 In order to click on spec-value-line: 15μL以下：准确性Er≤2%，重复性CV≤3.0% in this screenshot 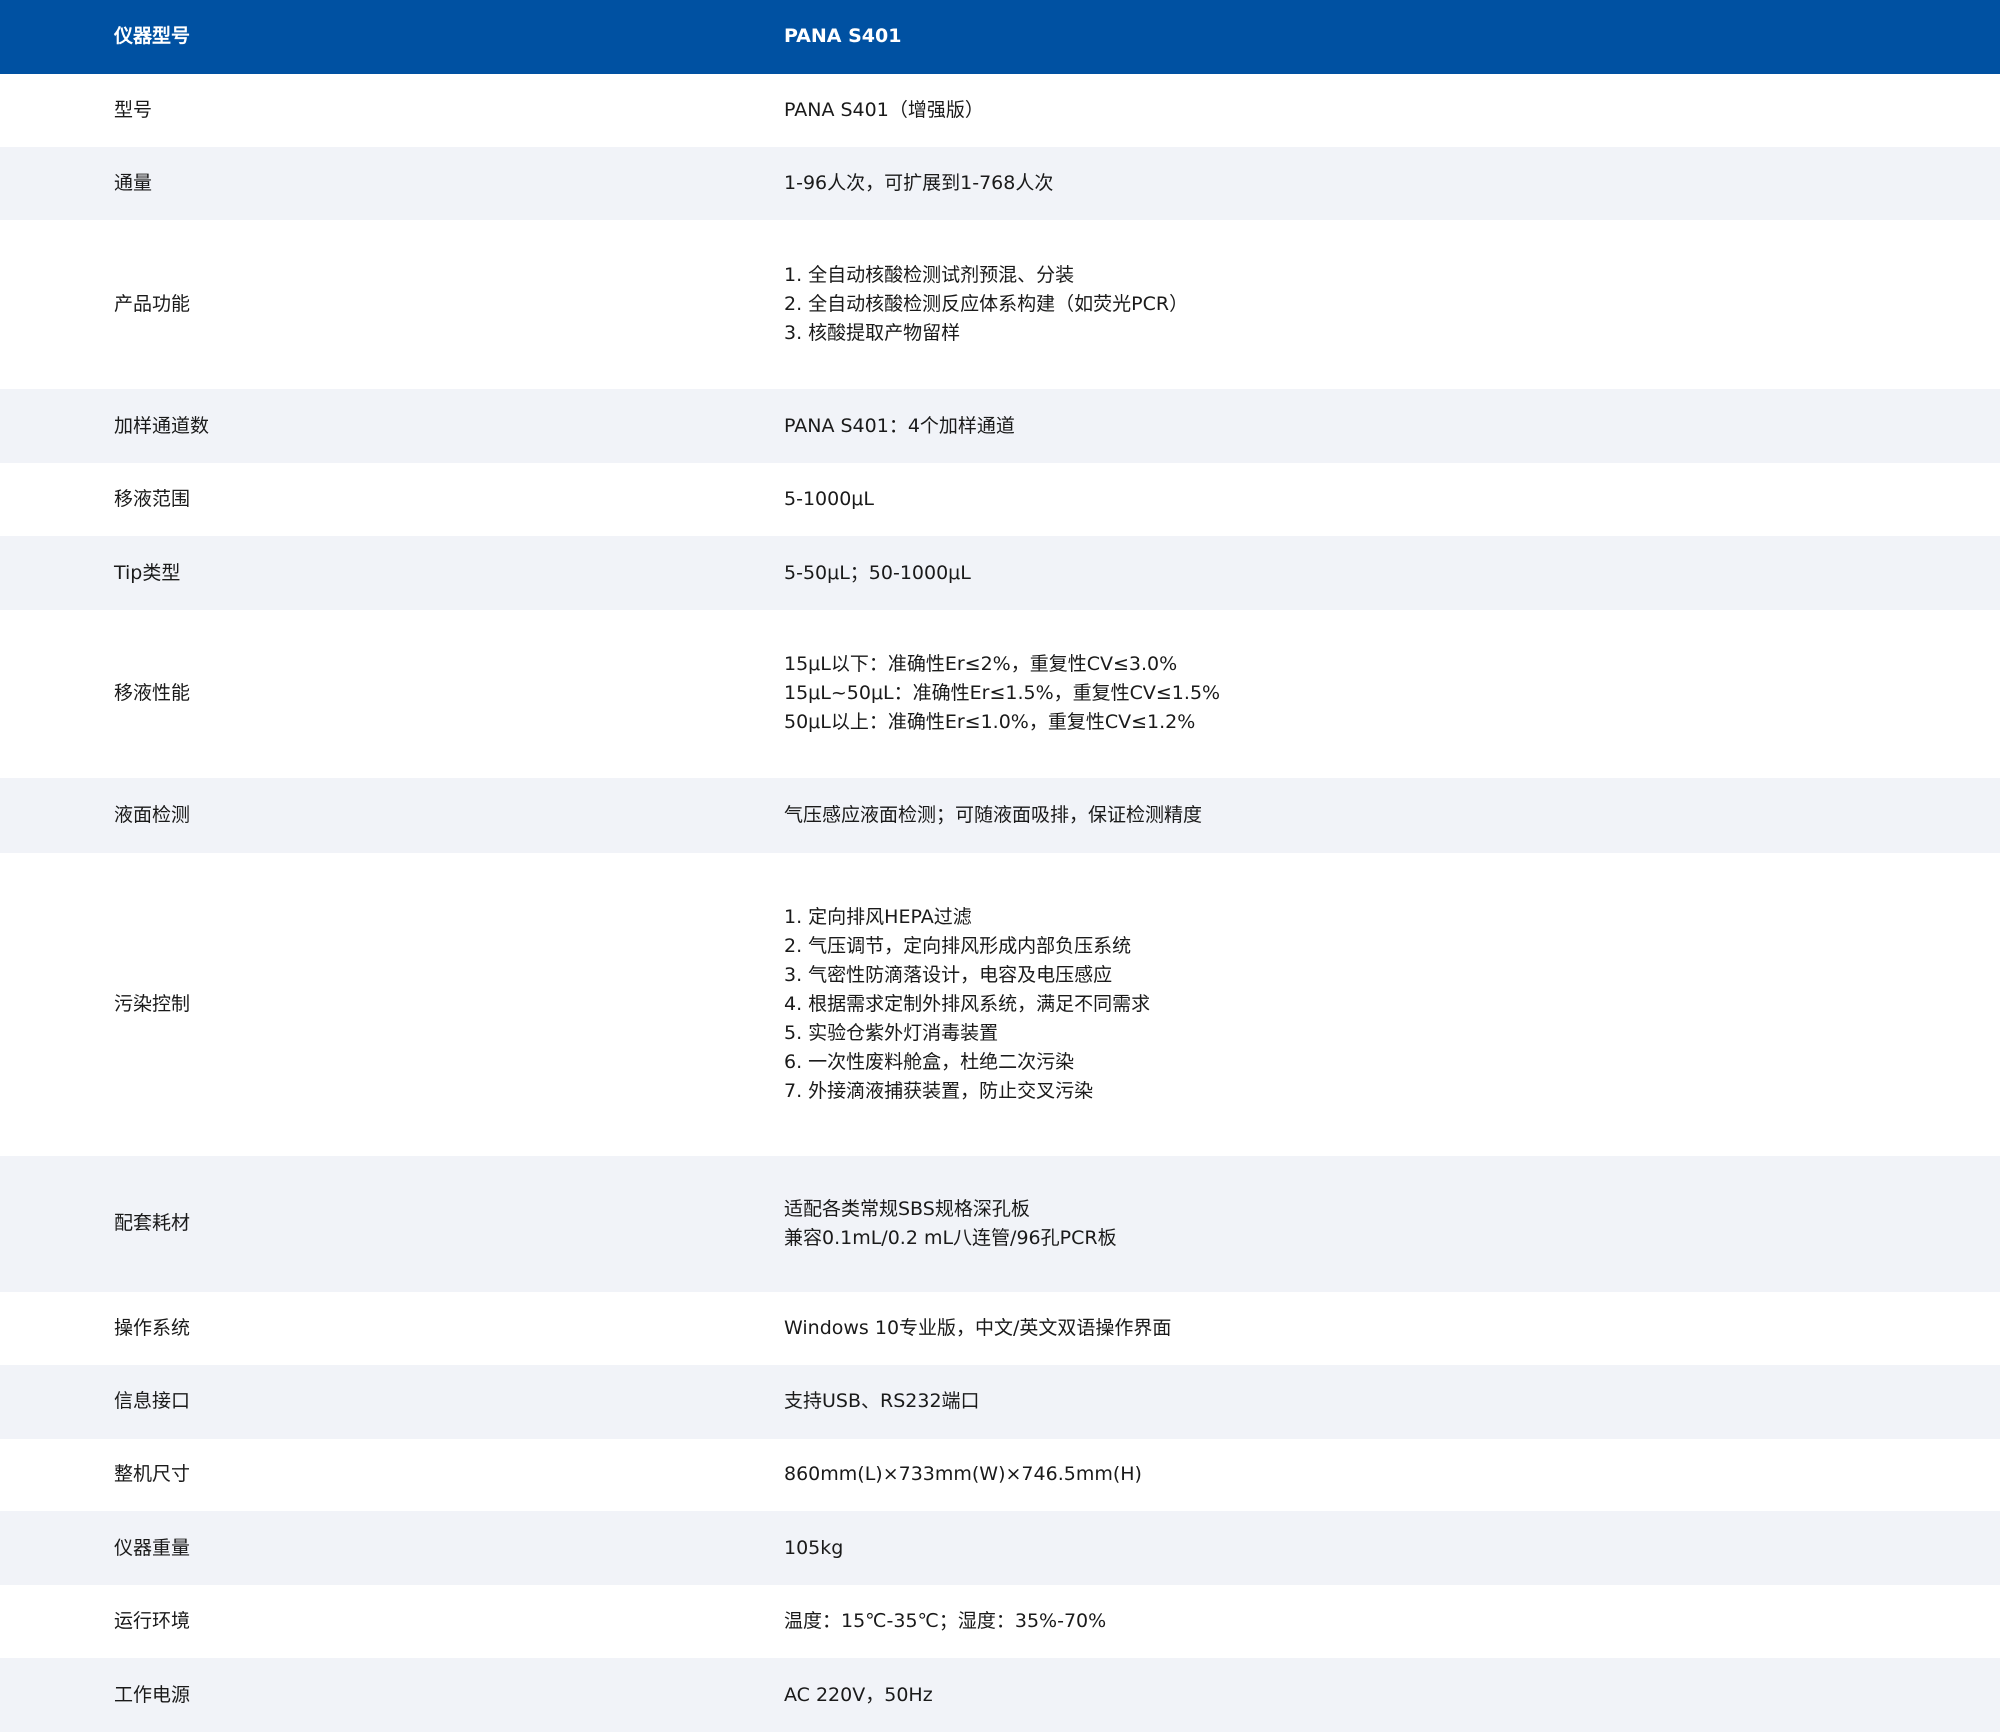, I will do `click(981, 664)`.